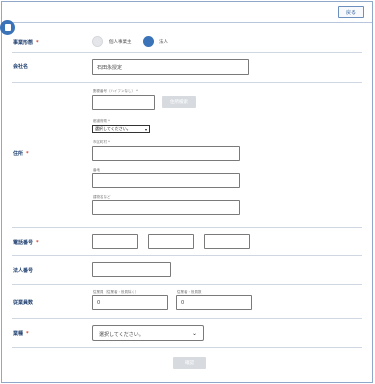 This screenshot has width=375, height=384. I want to click on document-icon, so click(7, 27).